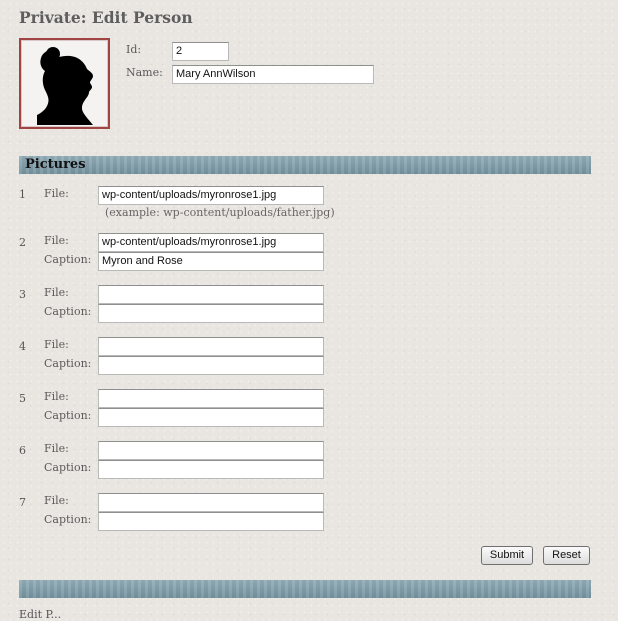  What do you see at coordinates (305, 165) in the screenshot?
I see `pictures-section-header: Pictures` at bounding box center [305, 165].